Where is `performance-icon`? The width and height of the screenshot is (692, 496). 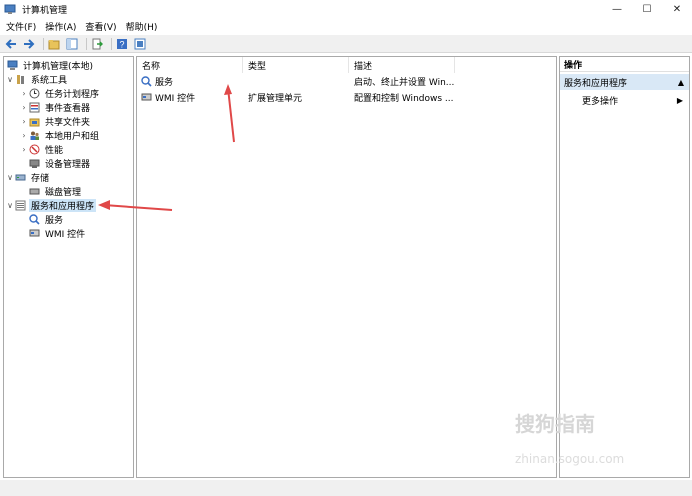
performance-icon is located at coordinates (34, 149).